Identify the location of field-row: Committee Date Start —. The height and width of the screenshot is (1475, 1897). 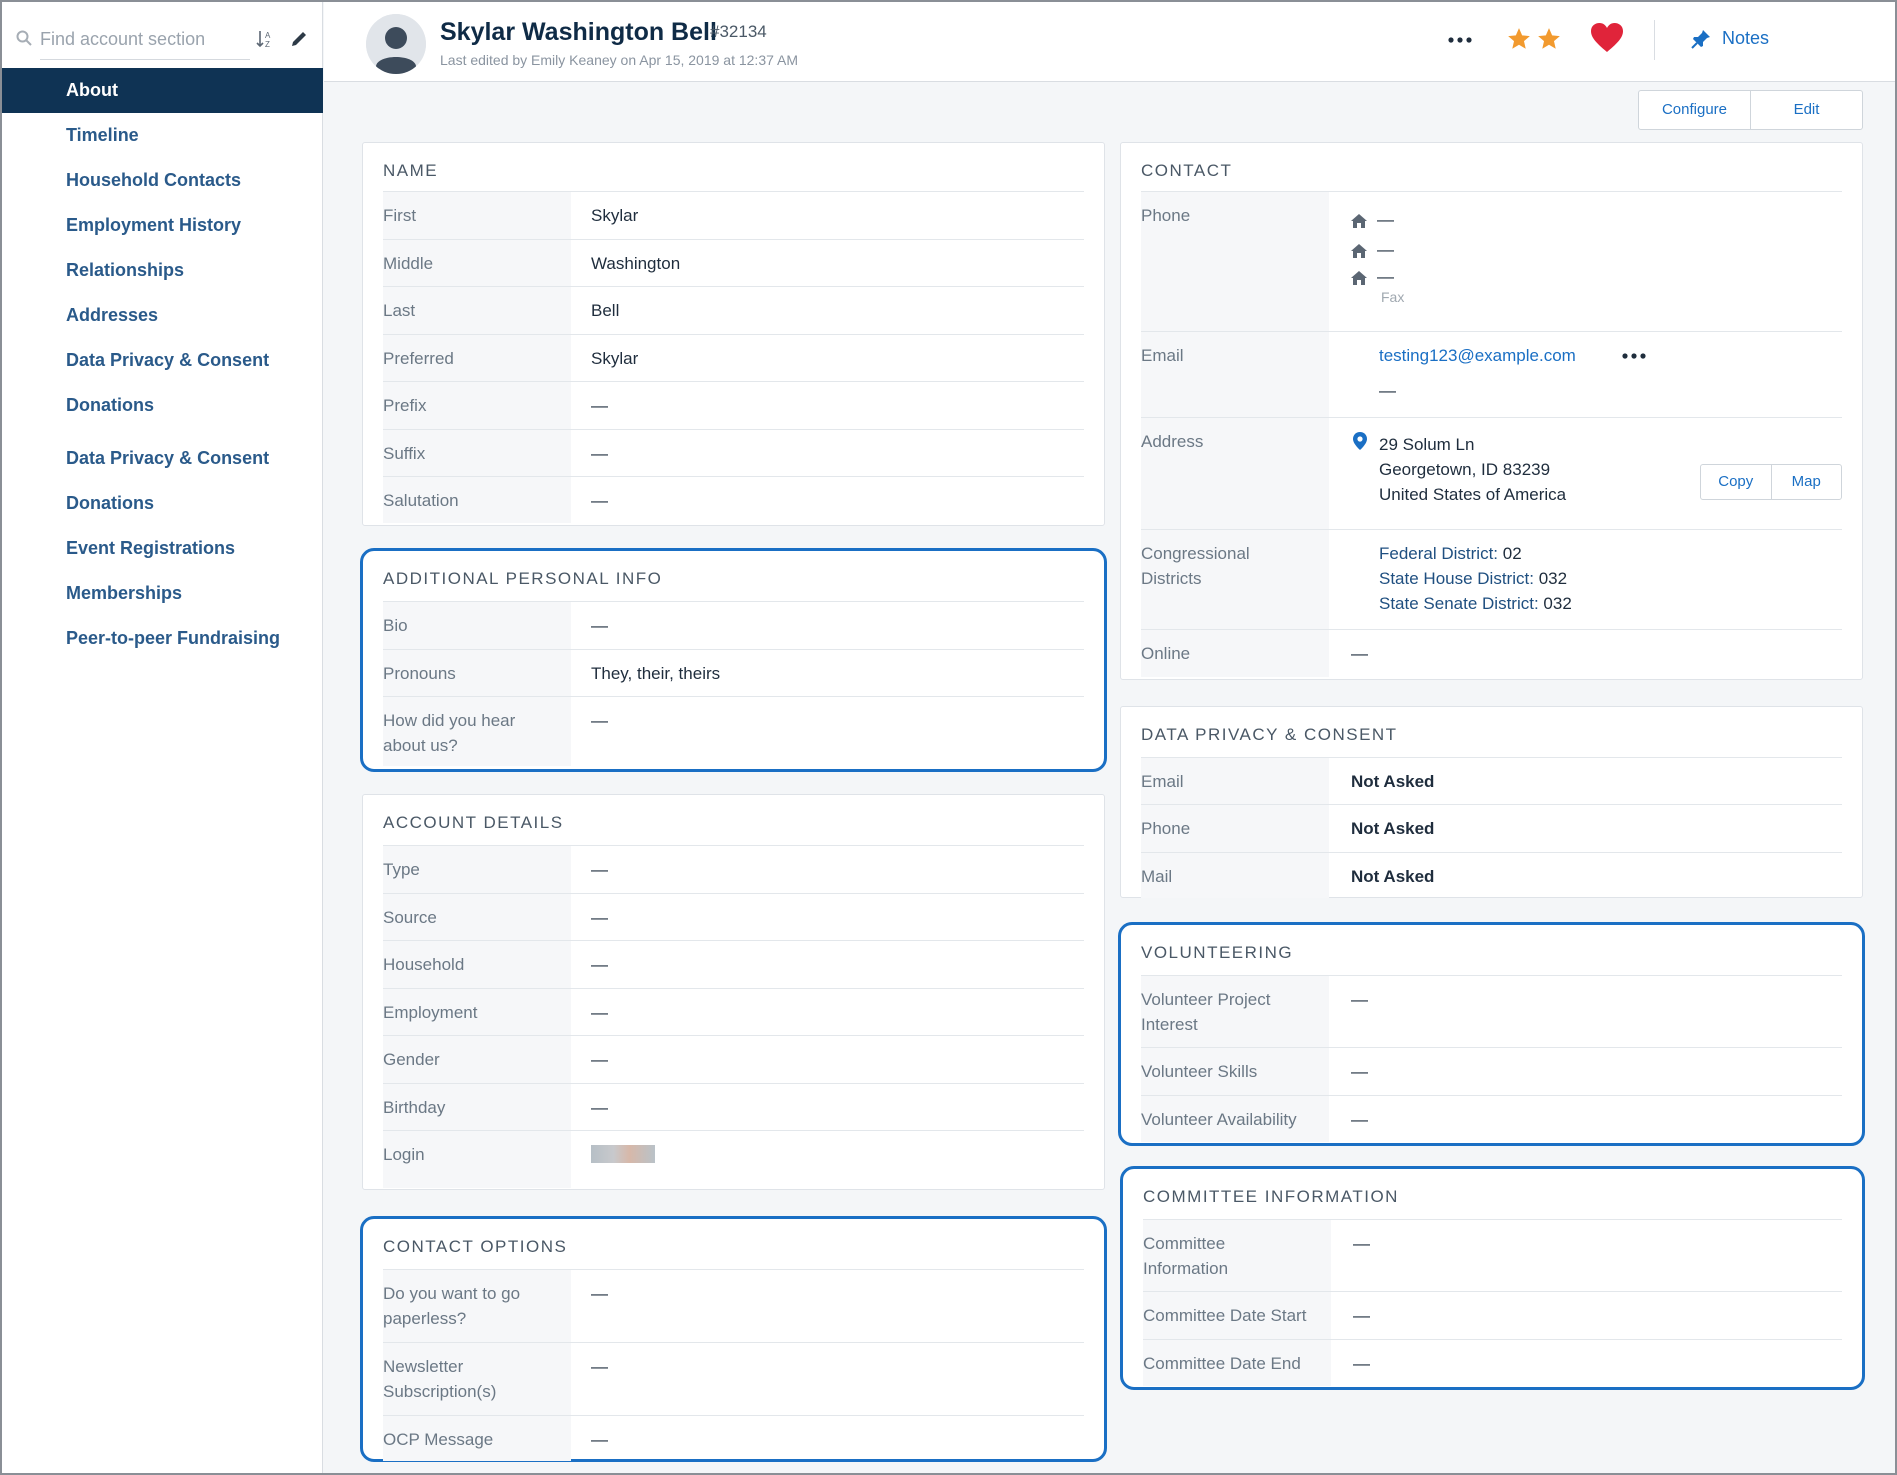
(1492, 1315).